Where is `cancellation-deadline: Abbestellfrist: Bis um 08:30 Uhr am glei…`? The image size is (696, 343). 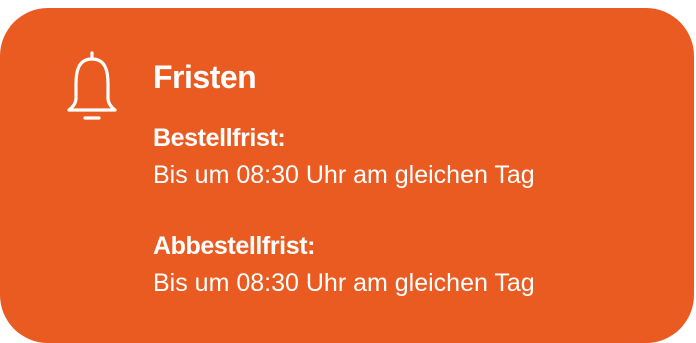
cancellation-deadline: Abbestellfrist: Bis um 08:30 Uhr am glei… is located at coordinates (344, 266).